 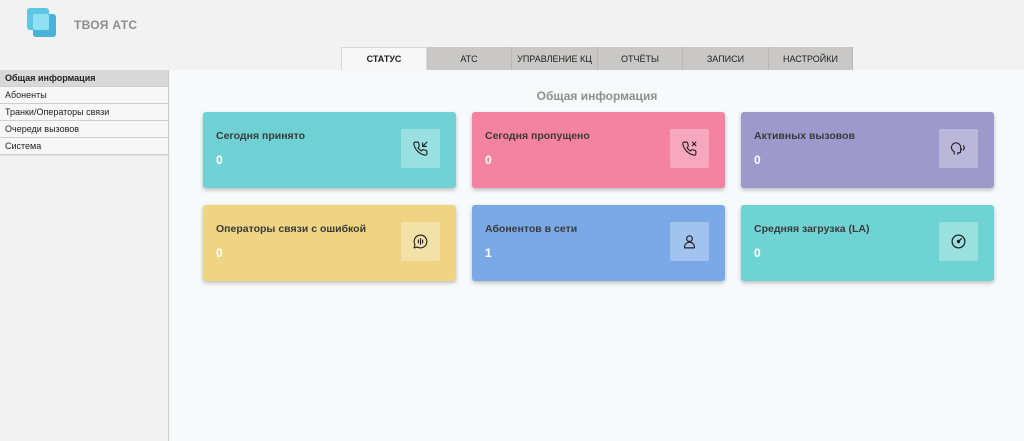 What do you see at coordinates (958, 241) in the screenshot?
I see `gauge-icon` at bounding box center [958, 241].